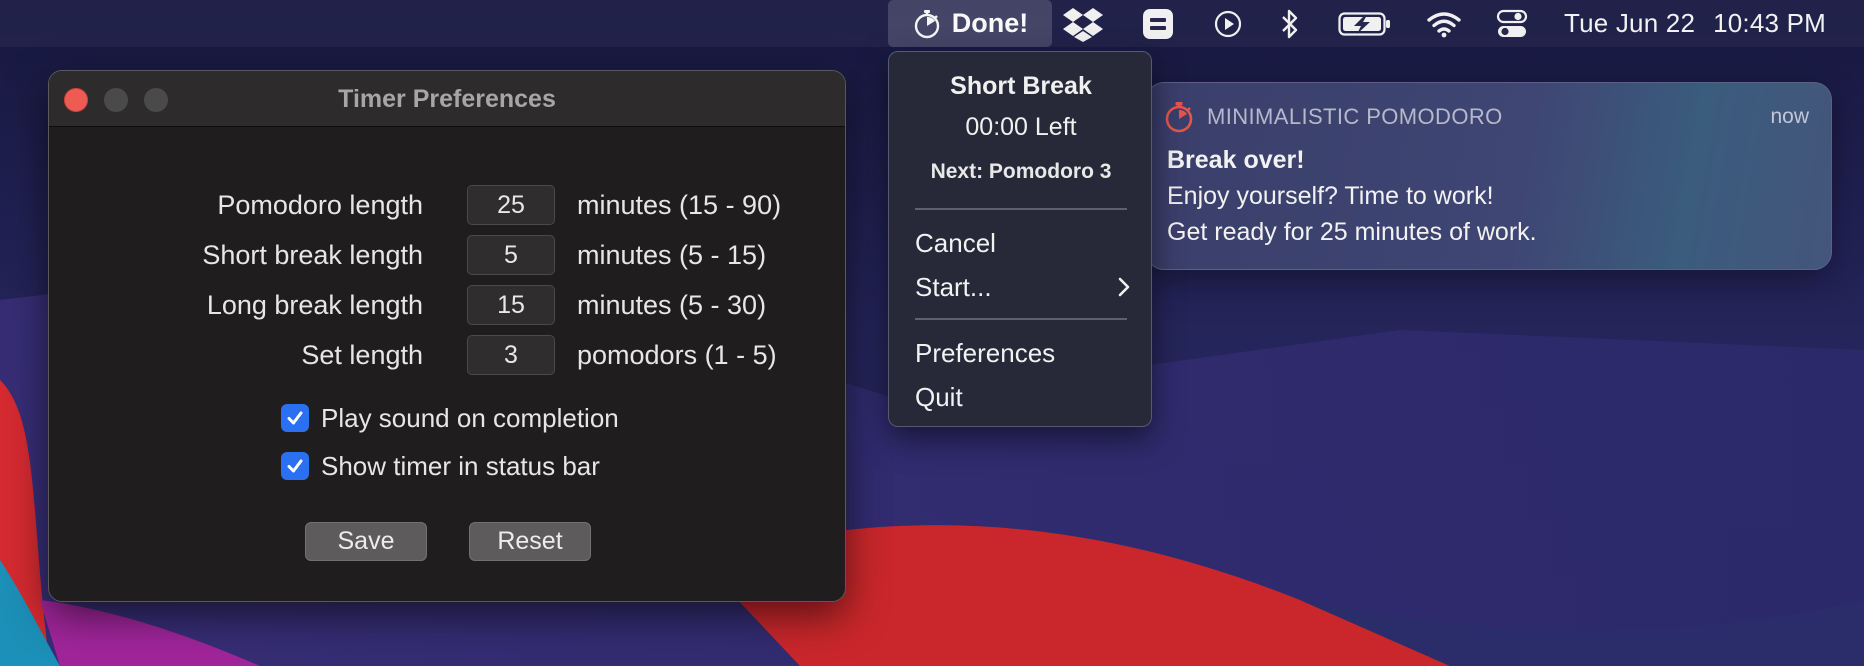 The width and height of the screenshot is (1864, 666). What do you see at coordinates (460, 465) in the screenshot?
I see `show-timer-label: Show timer in status bar` at bounding box center [460, 465].